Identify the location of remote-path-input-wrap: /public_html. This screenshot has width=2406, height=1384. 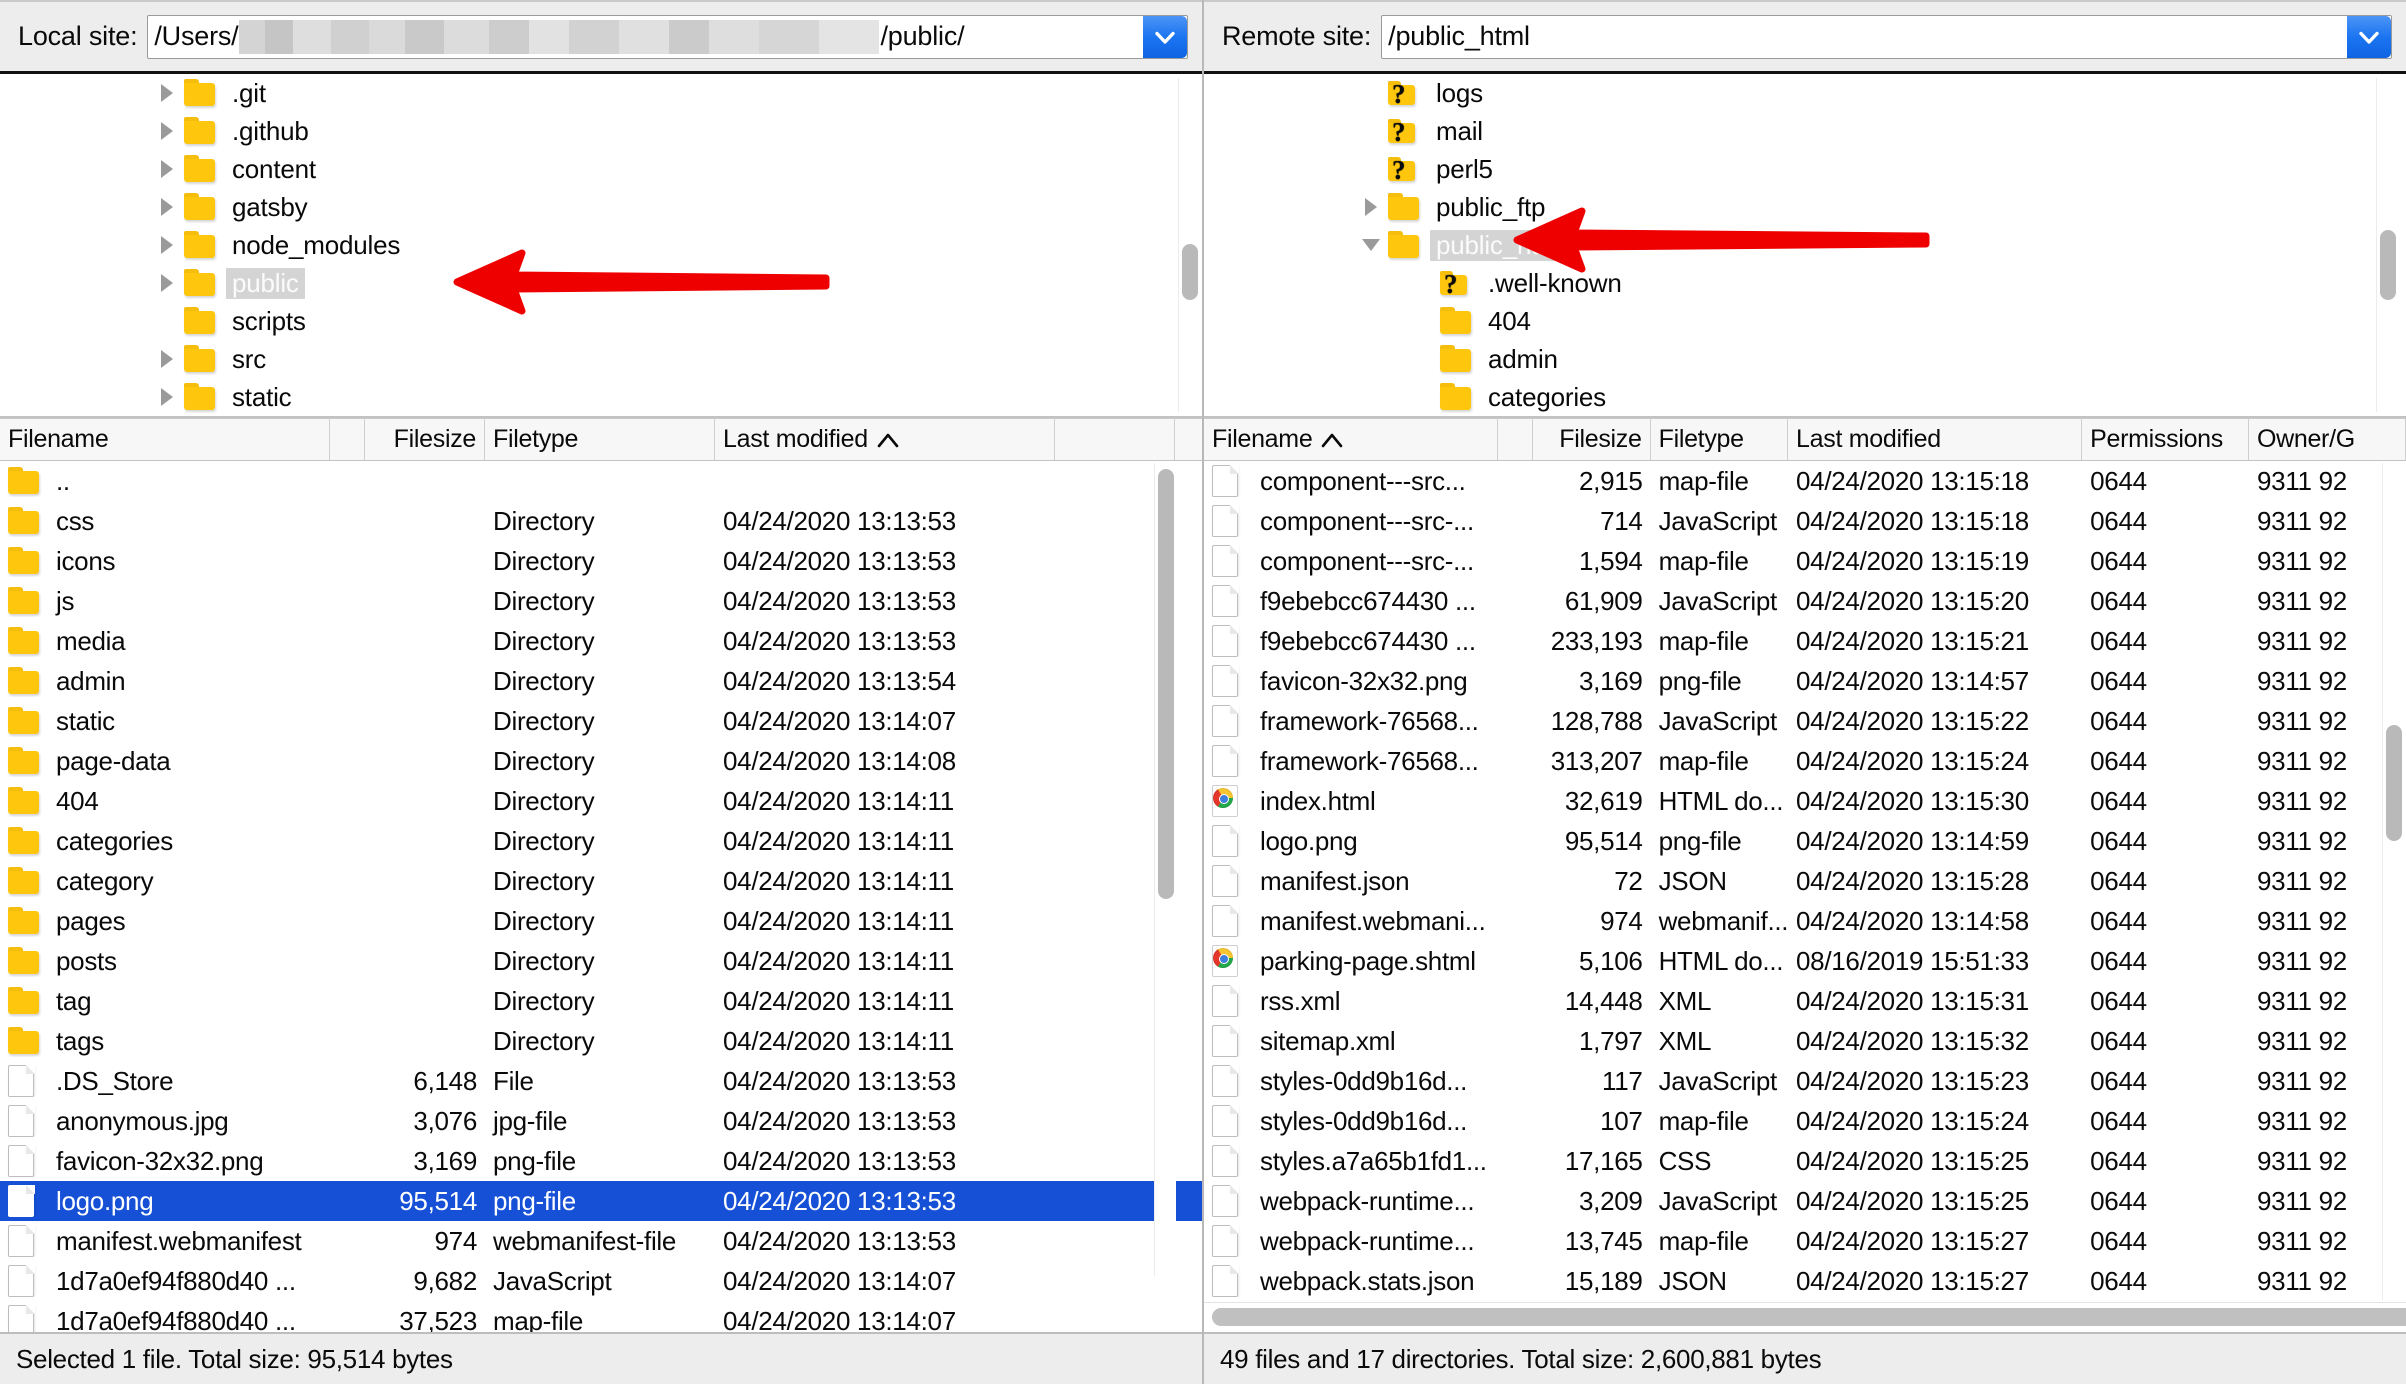
(1886, 36).